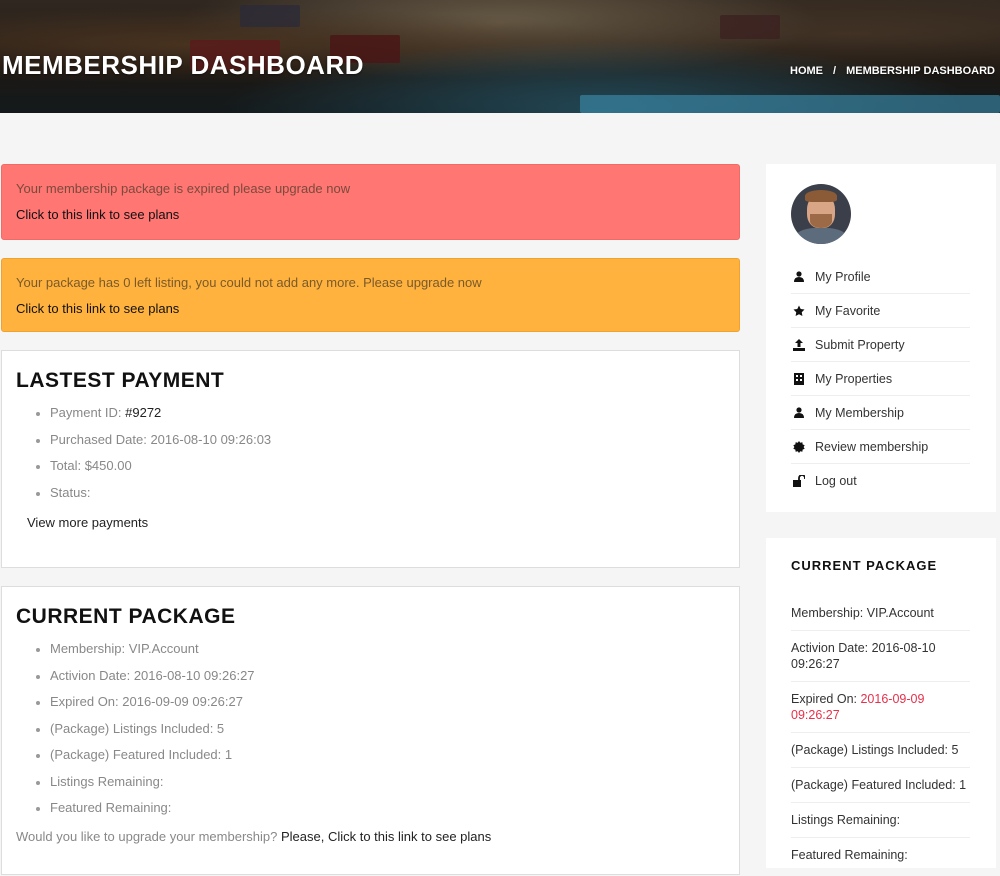 The image size is (1000, 876). What do you see at coordinates (799, 481) in the screenshot?
I see `unlock-icon` at bounding box center [799, 481].